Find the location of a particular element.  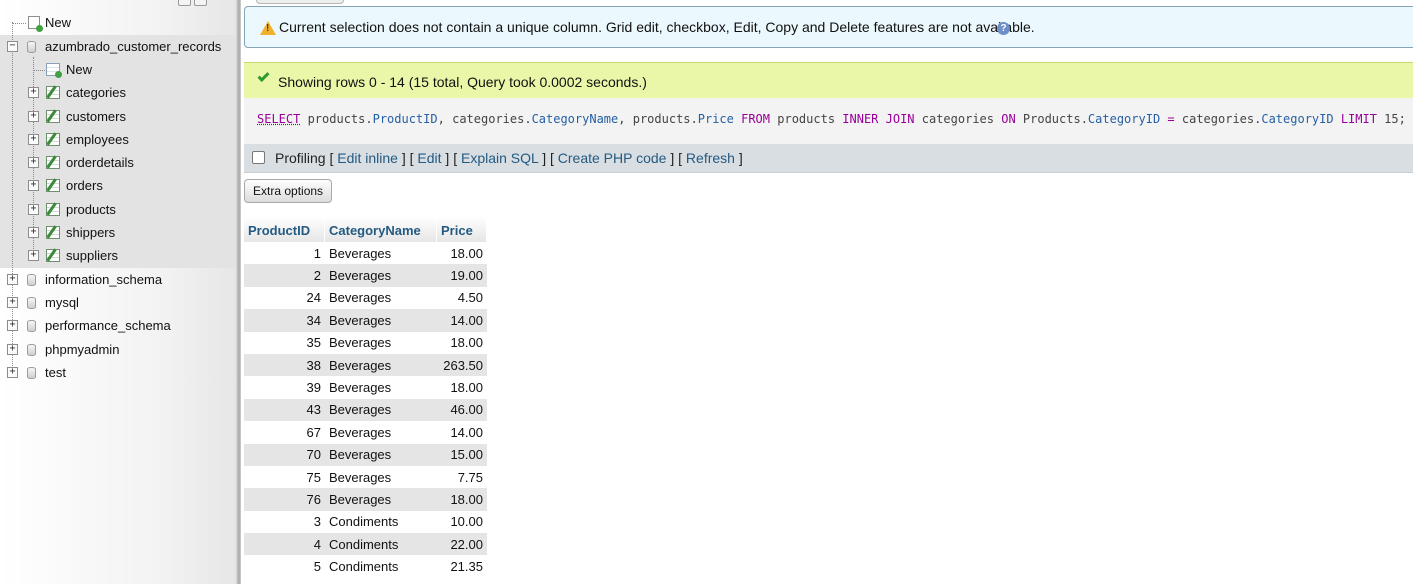

table-row: 76 Beverages 18.00 is located at coordinates (365, 499).